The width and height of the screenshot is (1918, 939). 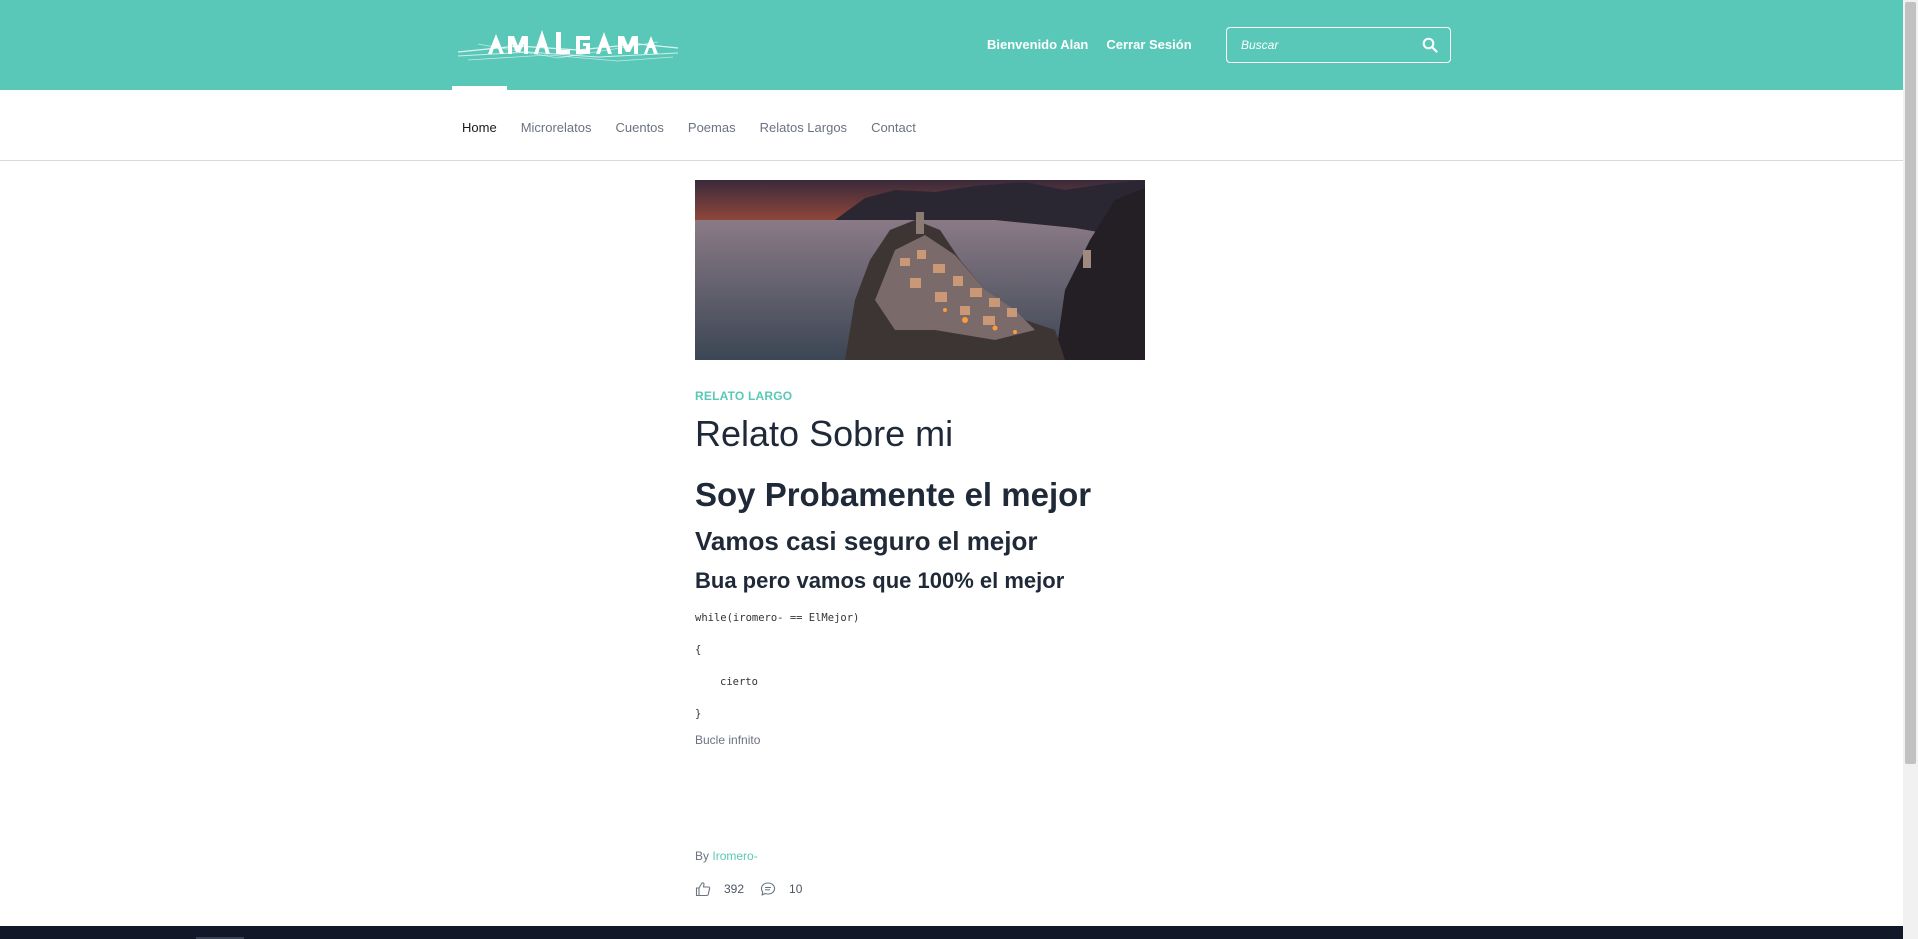 I want to click on coastal-town-photo, so click(x=920, y=270).